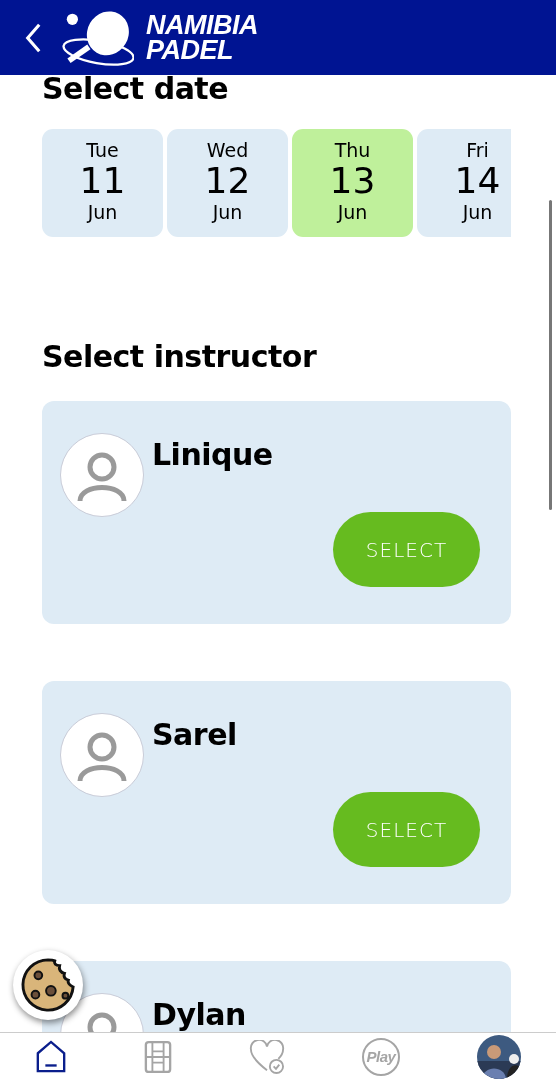 The image size is (556, 1080). I want to click on cookie-icon, so click(48, 985).